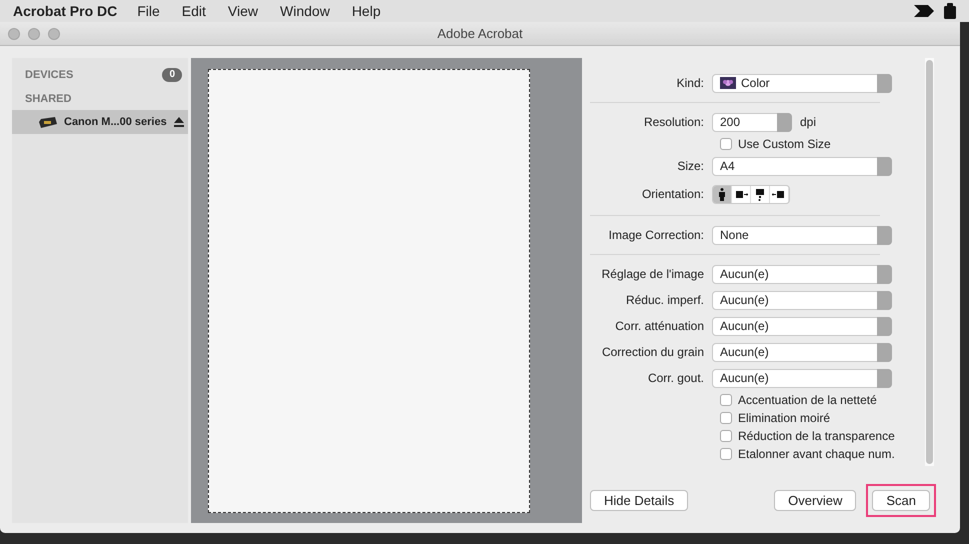 The width and height of the screenshot is (969, 544). I want to click on device-name: Canon M...00 series, so click(116, 122).